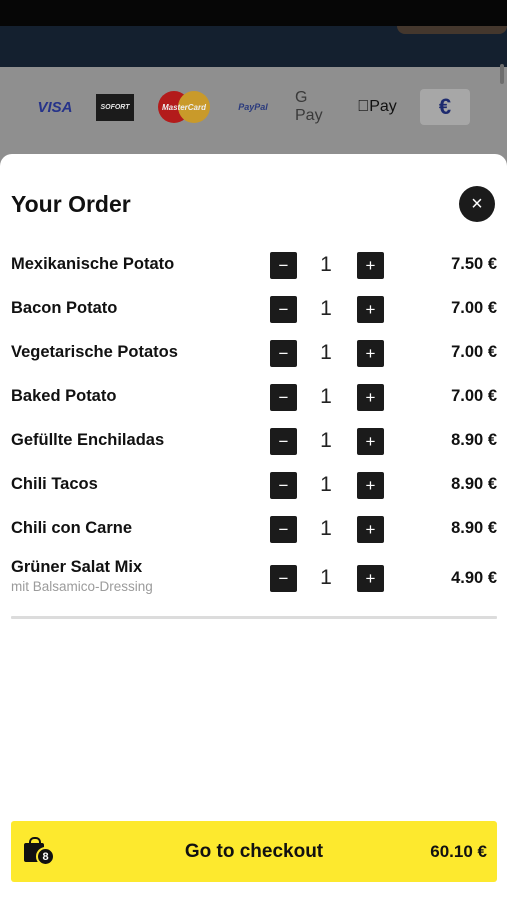 The image size is (507, 900). What do you see at coordinates (458, 851) in the screenshot?
I see `checkout-total: 60.10 €` at bounding box center [458, 851].